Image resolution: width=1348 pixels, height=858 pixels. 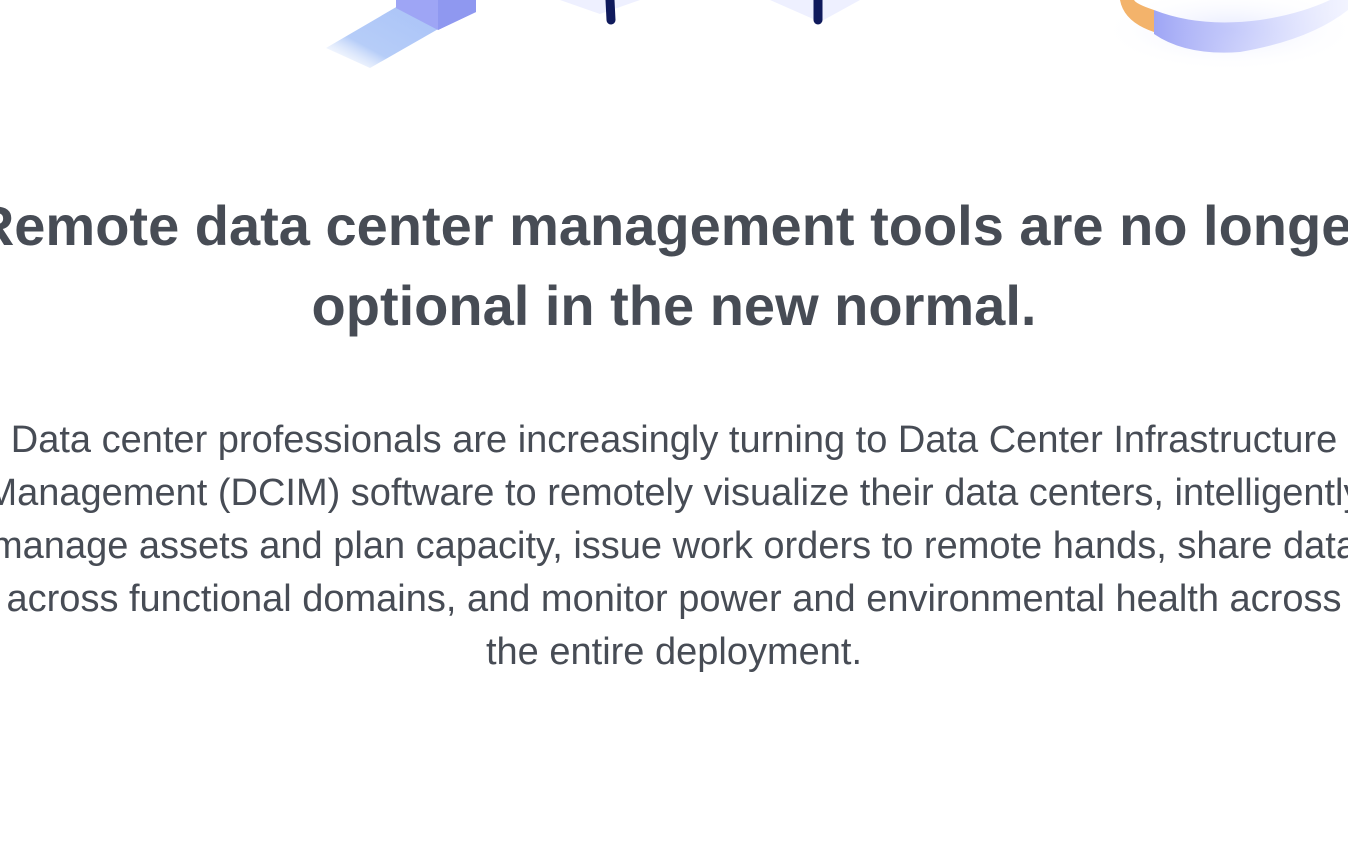 What do you see at coordinates (837, 36) in the screenshot?
I see `hero-illustration` at bounding box center [837, 36].